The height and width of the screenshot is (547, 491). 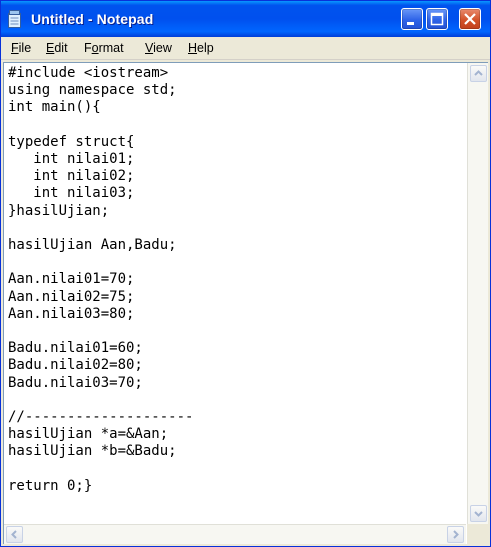 I want to click on menu-view: View, so click(x=158, y=48).